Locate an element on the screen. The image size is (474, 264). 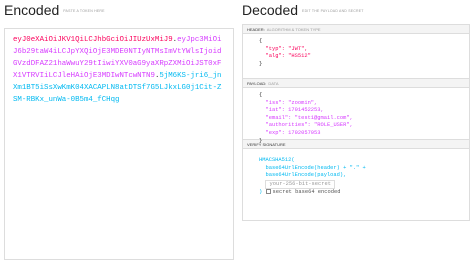
json-line-iss: "iss": "zoomin", is located at coordinates (291, 102).